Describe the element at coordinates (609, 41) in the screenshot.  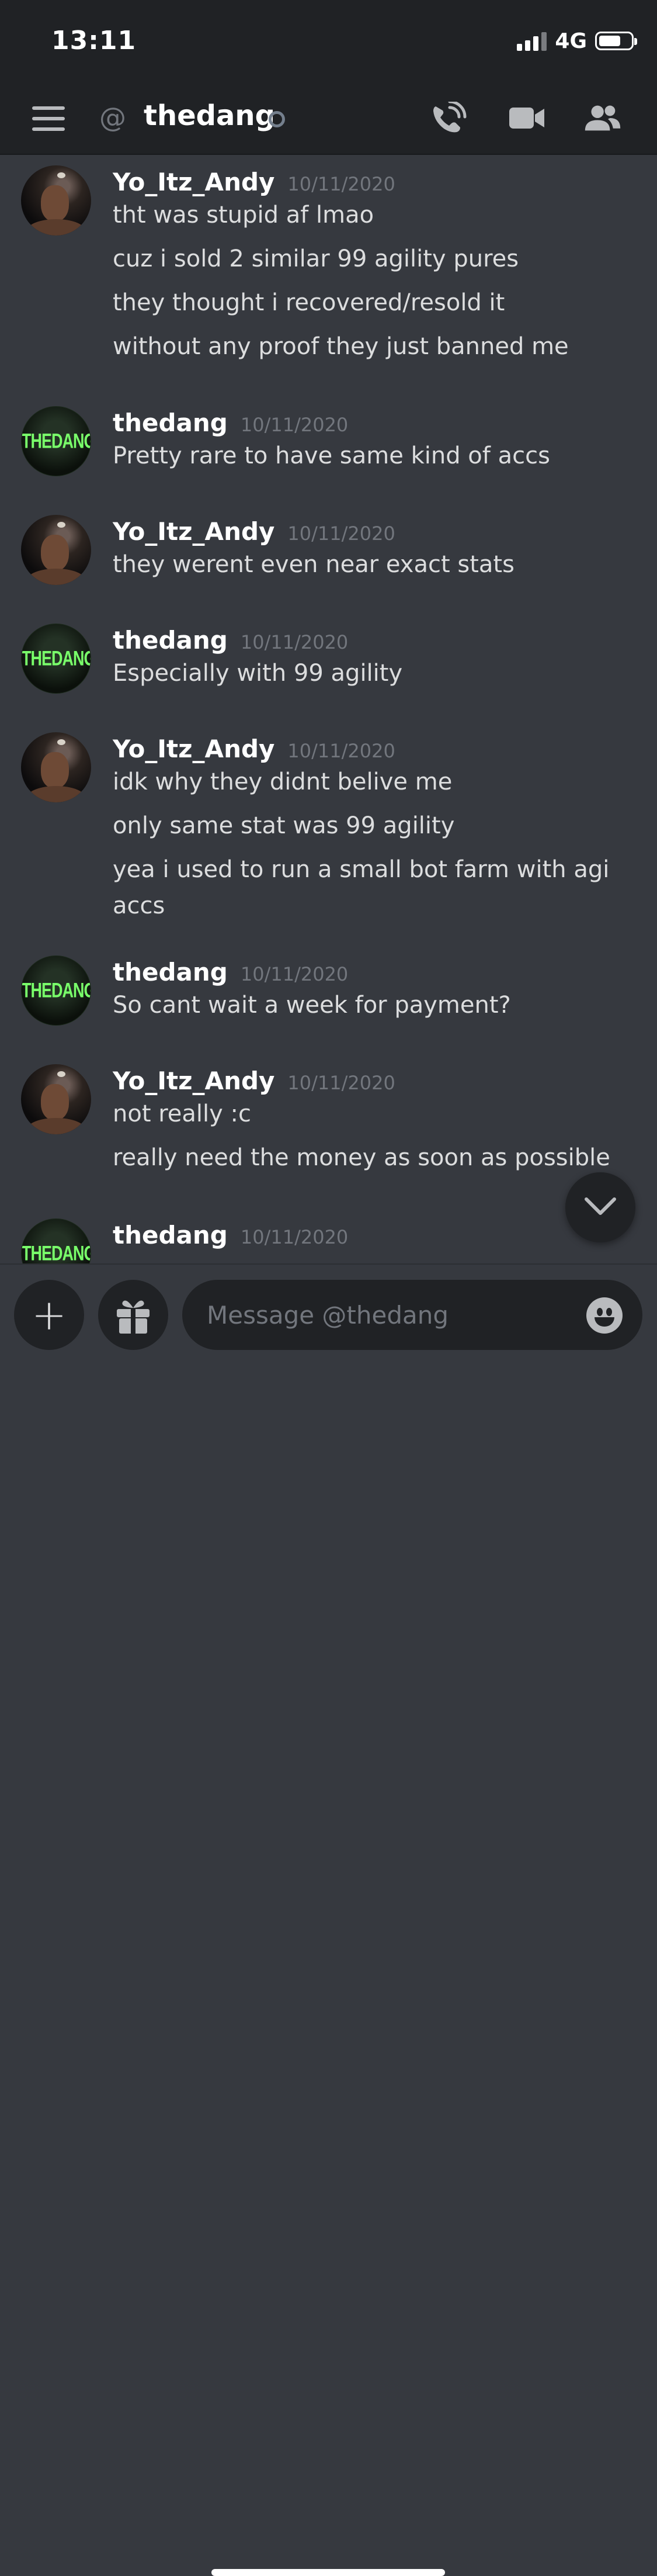
I see `battery-fill` at that location.